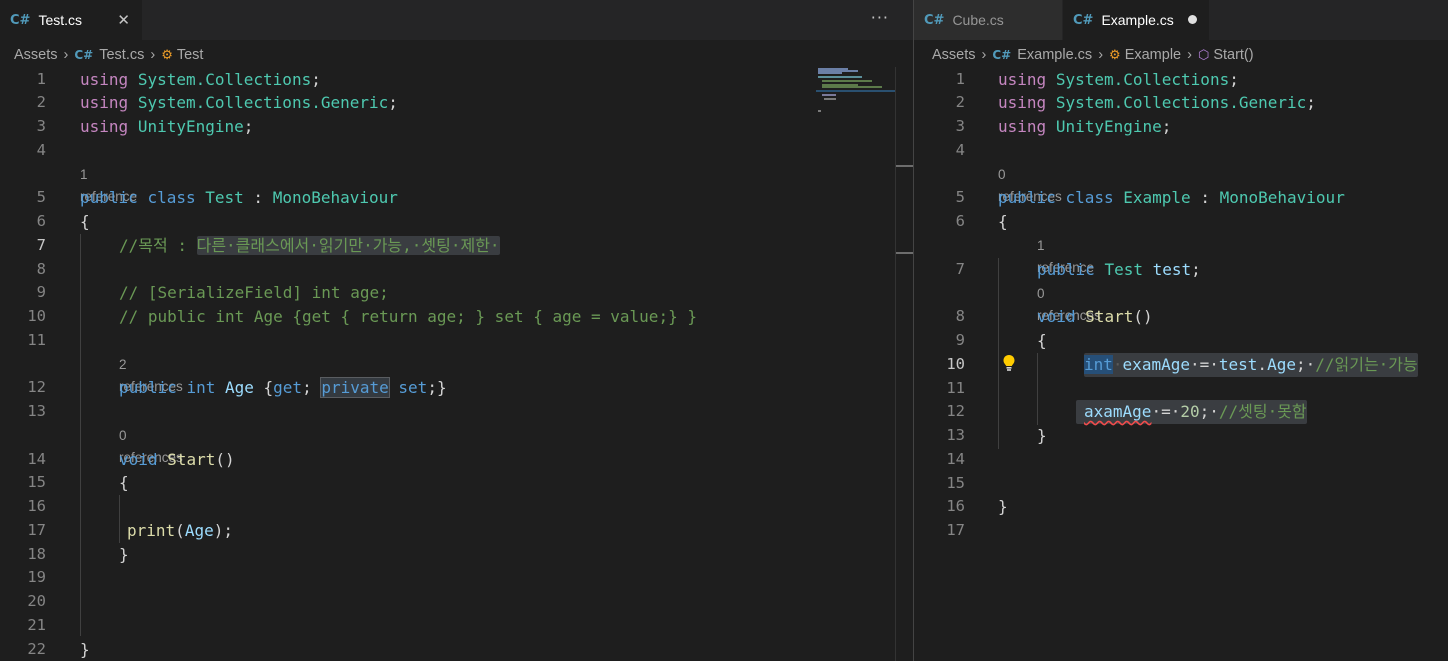  I want to click on token-keyword: set, so click(413, 387).